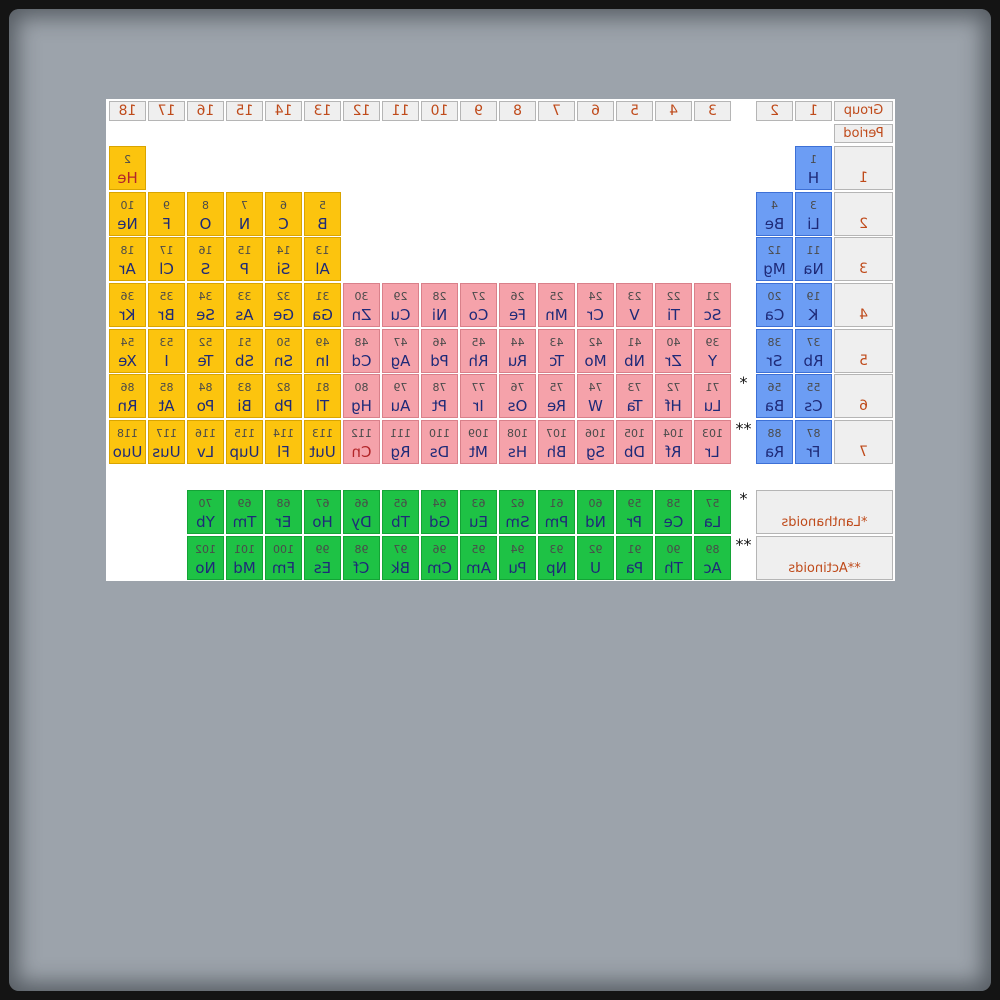 Image resolution: width=1000 pixels, height=1000 pixels. I want to click on element-cell-ce: 58 Ce, so click(673, 512).